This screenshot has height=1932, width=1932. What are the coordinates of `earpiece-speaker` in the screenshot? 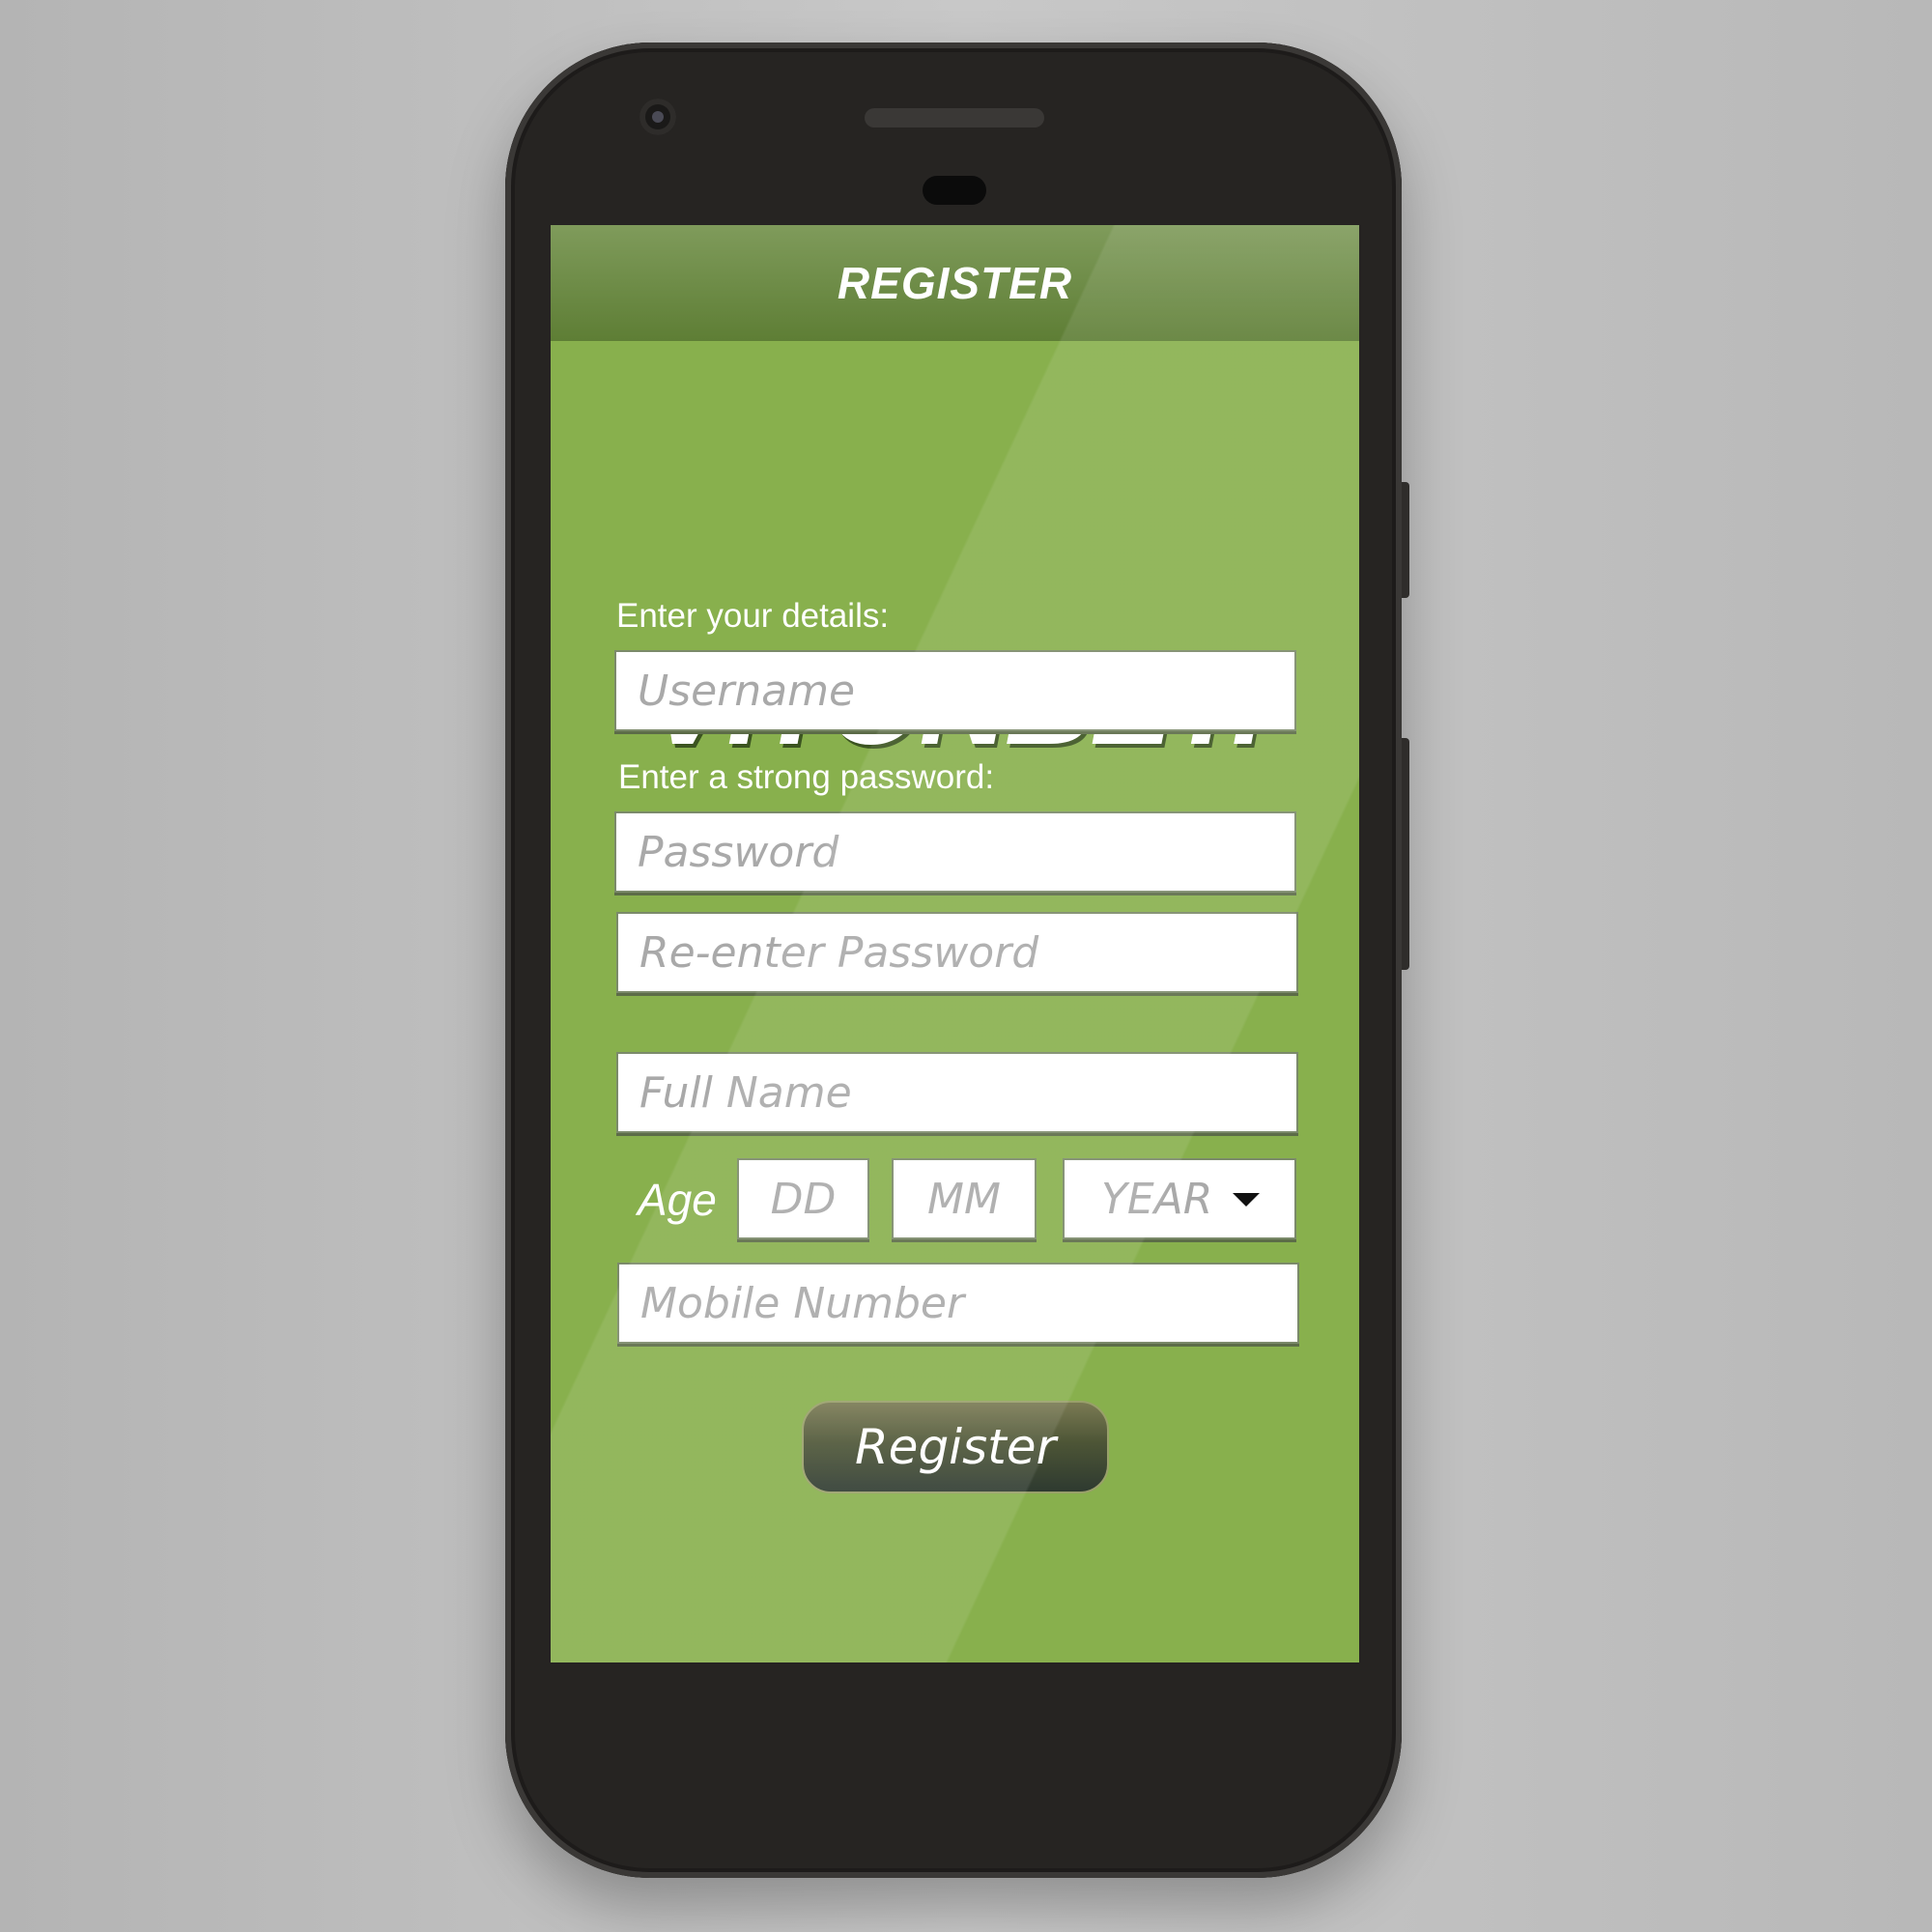 It's located at (954, 118).